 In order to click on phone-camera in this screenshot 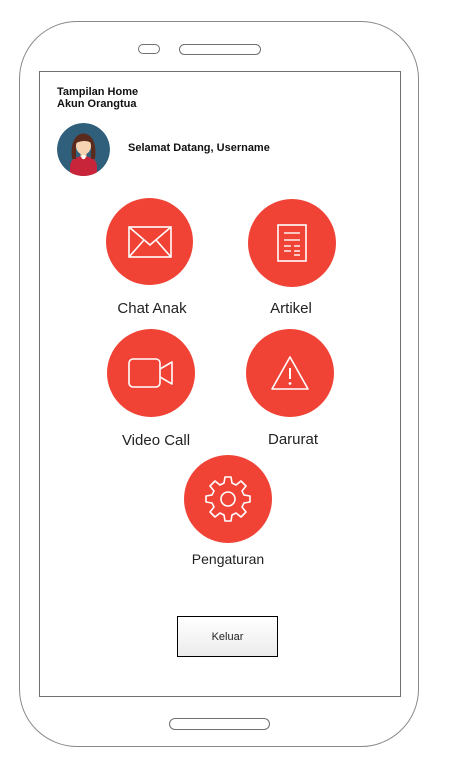, I will do `click(149, 49)`.